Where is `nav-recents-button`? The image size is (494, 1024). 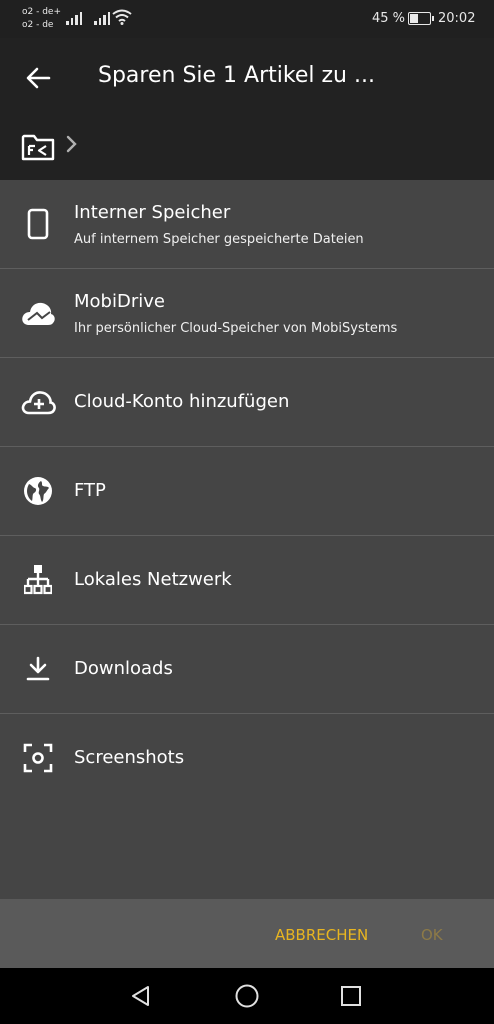
nav-recents-button is located at coordinates (351, 996).